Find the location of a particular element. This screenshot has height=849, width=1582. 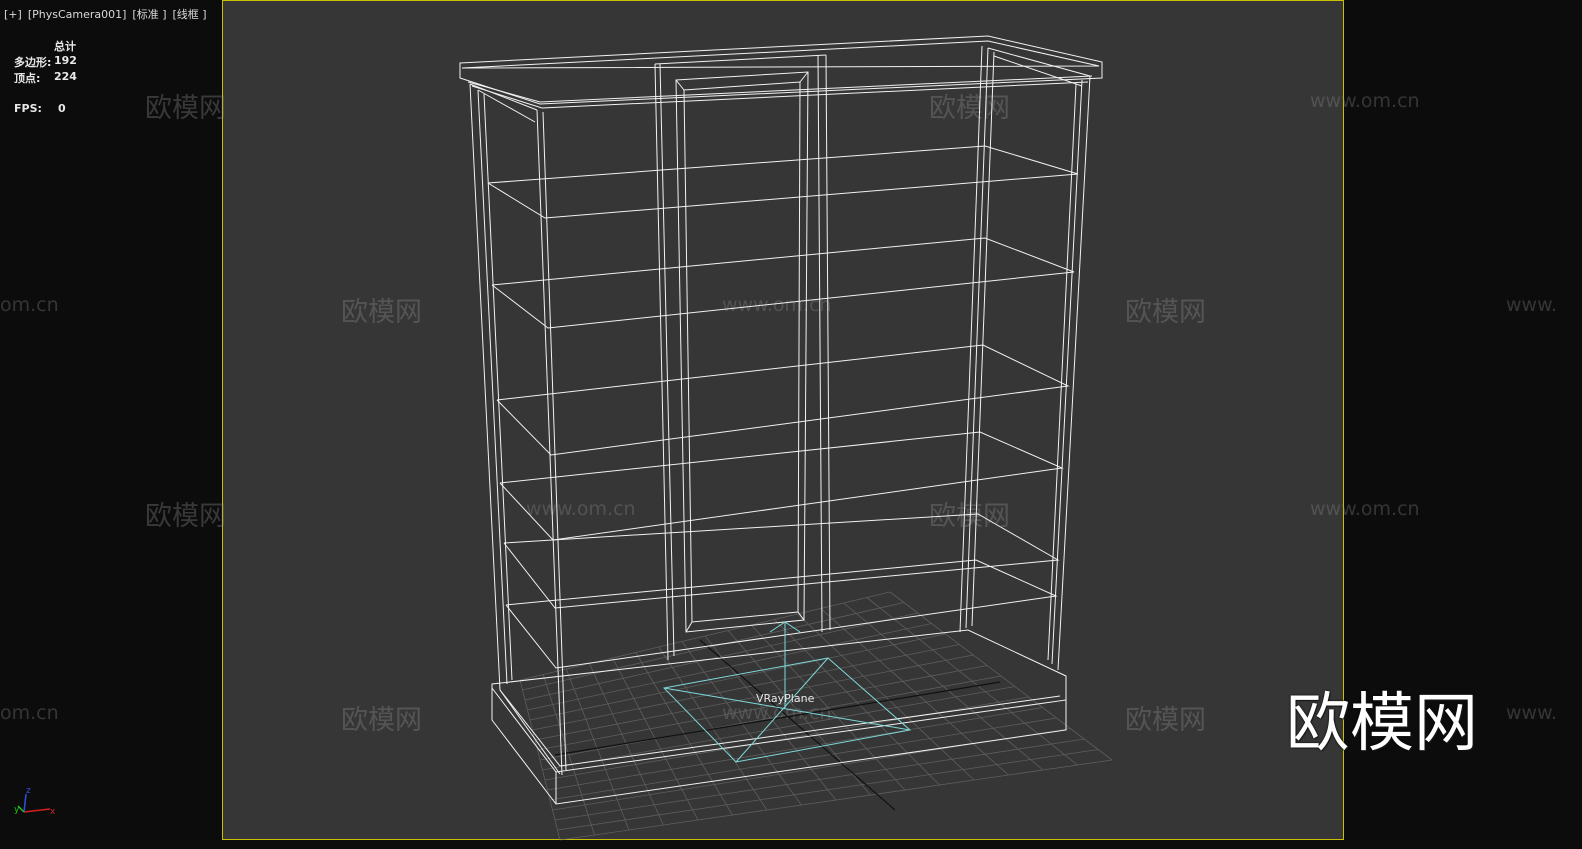

brand-logo-watermark: 欧模网 is located at coordinates (1382, 724).